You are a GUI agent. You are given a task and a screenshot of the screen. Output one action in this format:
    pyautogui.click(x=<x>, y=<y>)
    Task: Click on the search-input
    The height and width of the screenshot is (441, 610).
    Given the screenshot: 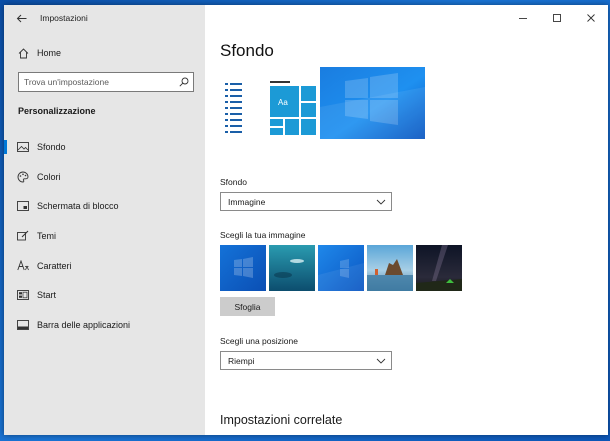 What is the action you would take?
    pyautogui.click(x=91, y=82)
    